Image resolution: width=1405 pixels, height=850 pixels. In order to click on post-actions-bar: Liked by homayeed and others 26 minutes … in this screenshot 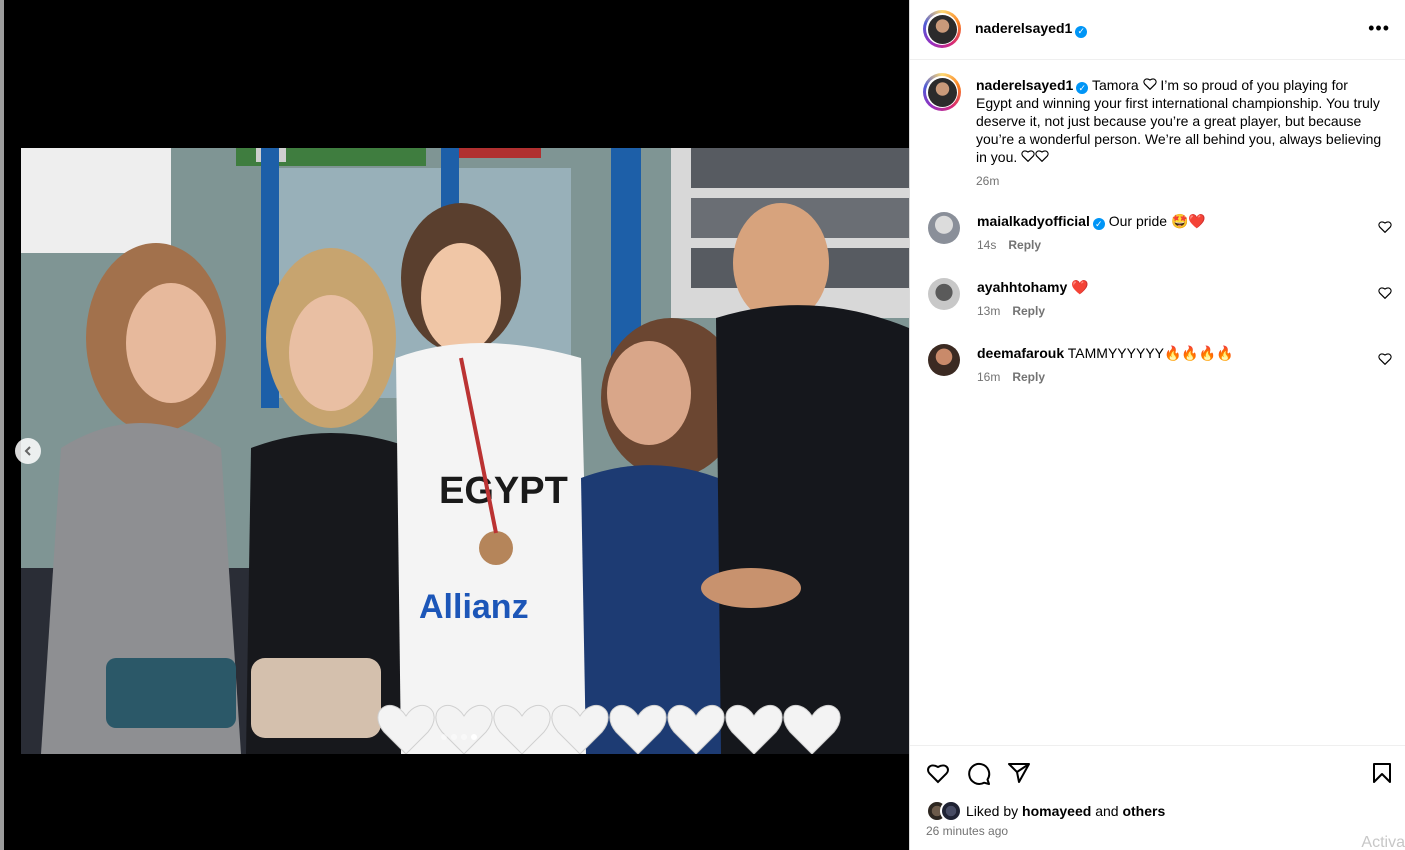, I will do `click(1157, 797)`.